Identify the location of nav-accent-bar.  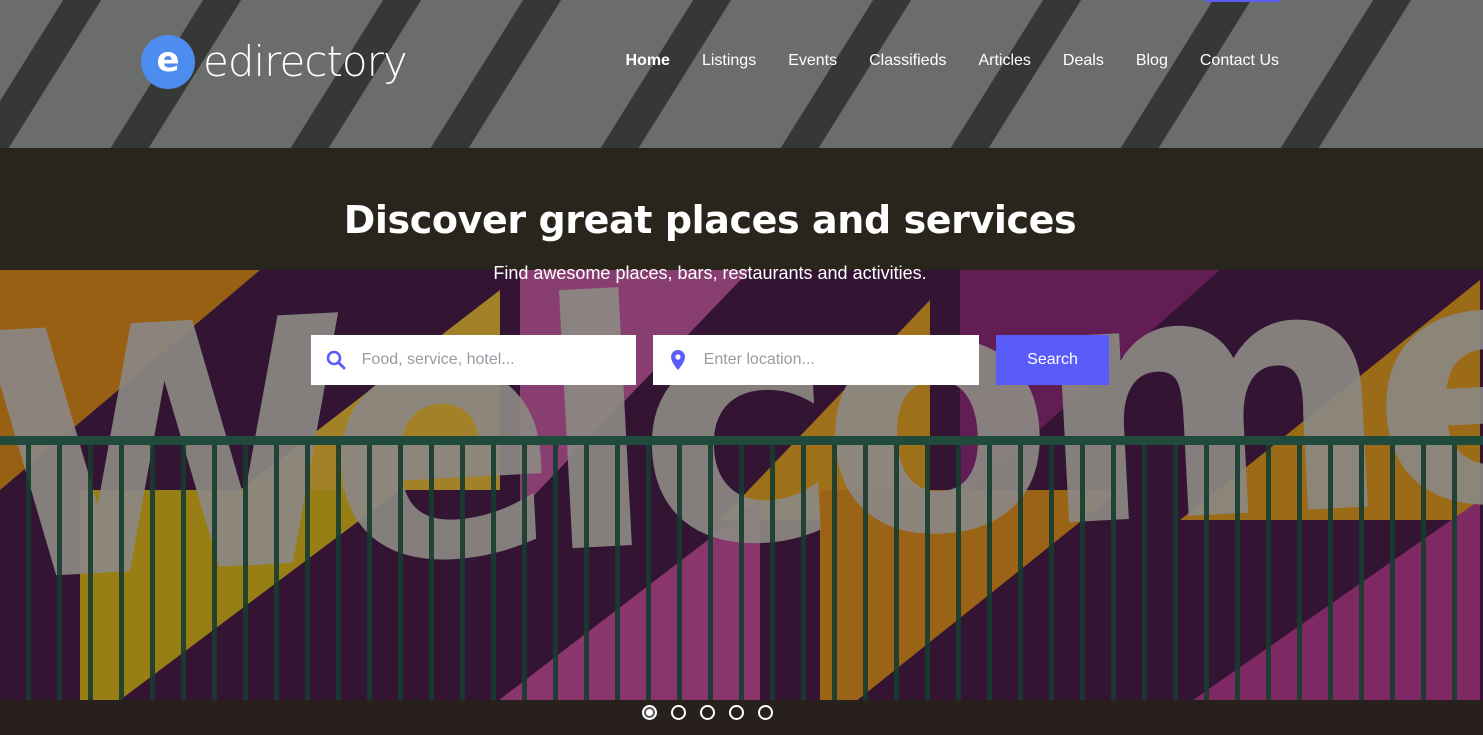
(1242, 1).